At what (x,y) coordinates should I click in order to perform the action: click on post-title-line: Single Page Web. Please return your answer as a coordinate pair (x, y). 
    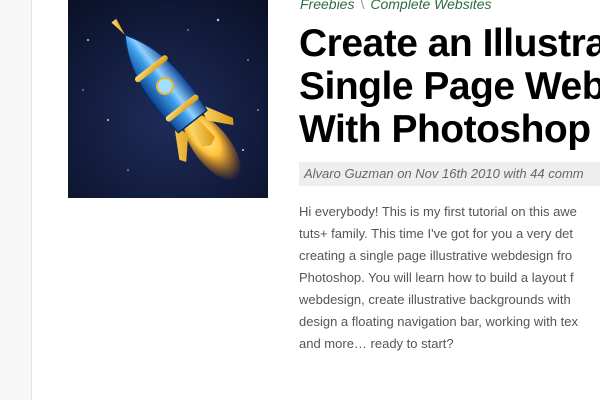
    Looking at the image, I should click on (449, 86).